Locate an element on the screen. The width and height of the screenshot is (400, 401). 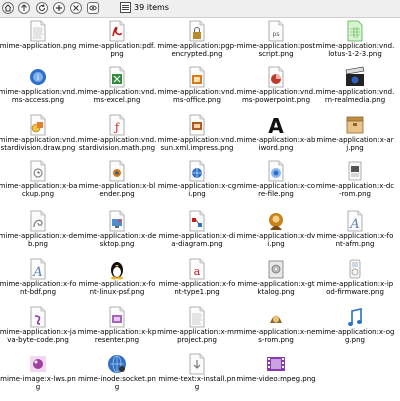
file-item: mime-application:x-ipod-firmware.png is located at coordinates (355, 282).